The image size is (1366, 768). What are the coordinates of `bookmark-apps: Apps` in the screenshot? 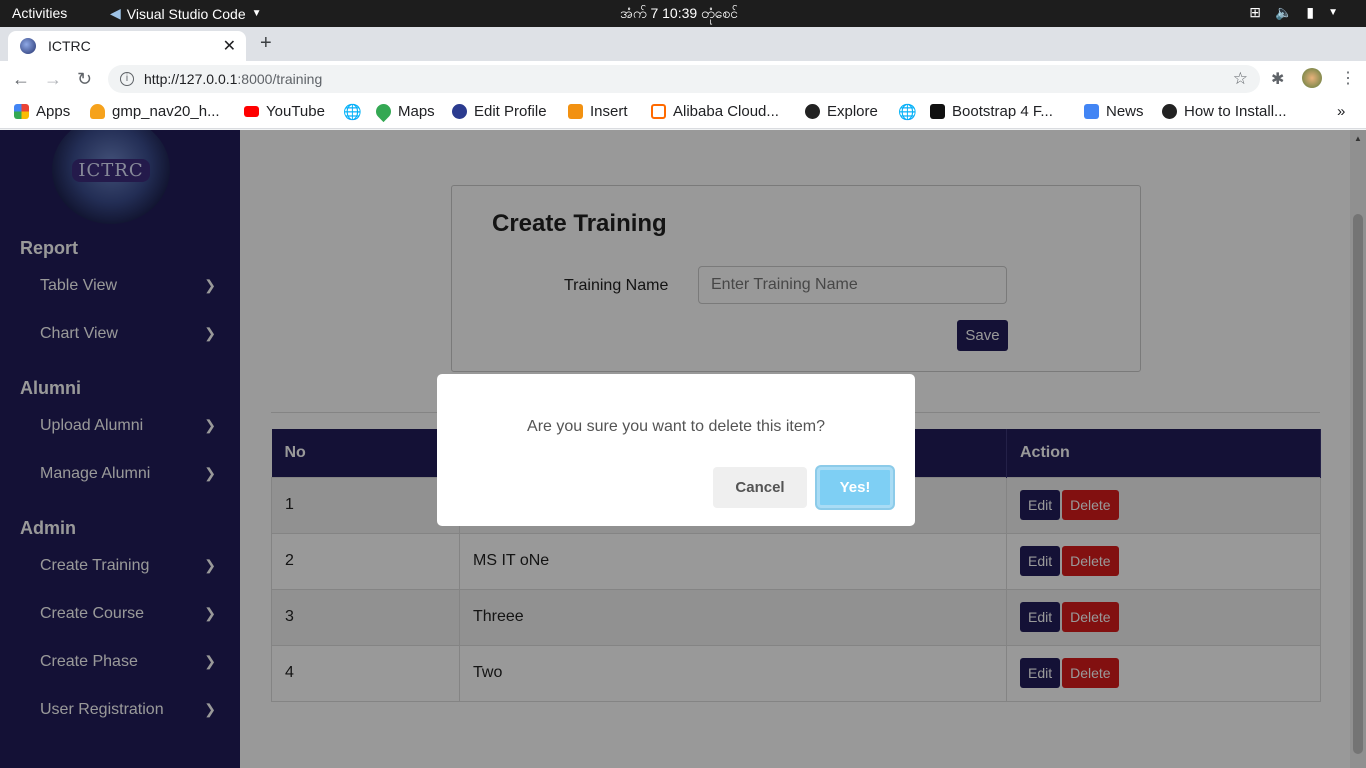 It's located at (42, 111).